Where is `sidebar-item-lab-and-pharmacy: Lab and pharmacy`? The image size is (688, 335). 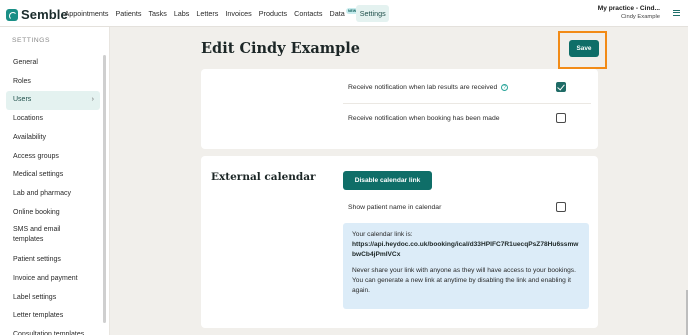 sidebar-item-lab-and-pharmacy: Lab and pharmacy is located at coordinates (53, 194).